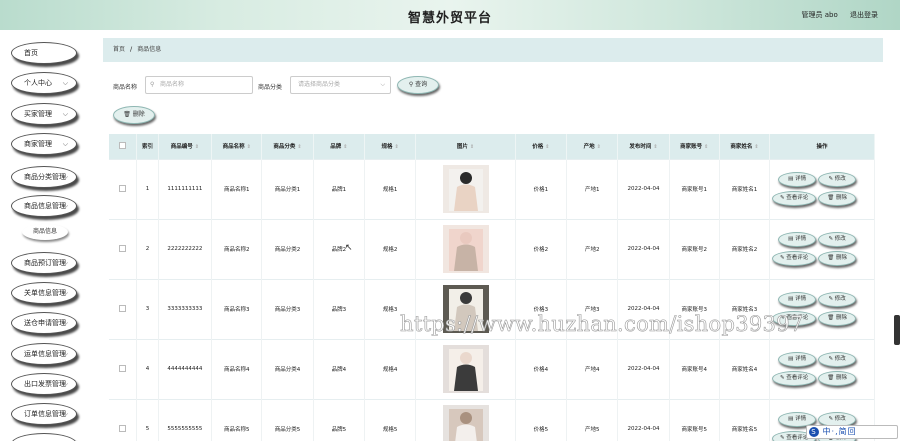 The height and width of the screenshot is (441, 900). I want to click on category-select: 请选择商品分类 ⌵, so click(340, 85).